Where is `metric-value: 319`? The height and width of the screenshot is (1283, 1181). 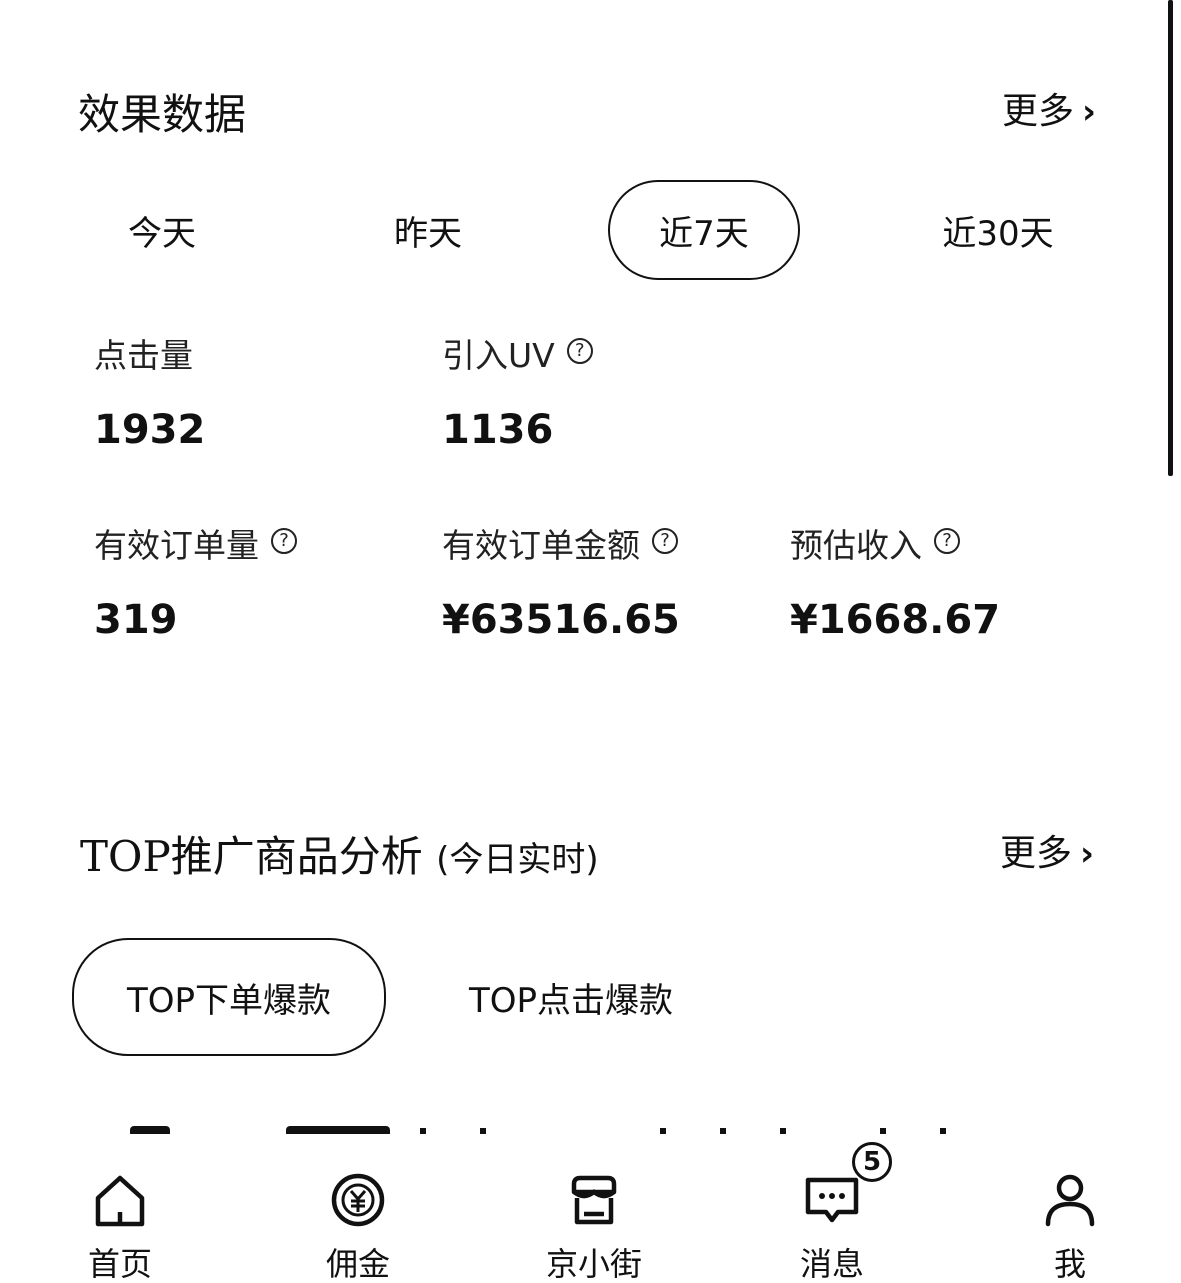 metric-value: 319 is located at coordinates (136, 620).